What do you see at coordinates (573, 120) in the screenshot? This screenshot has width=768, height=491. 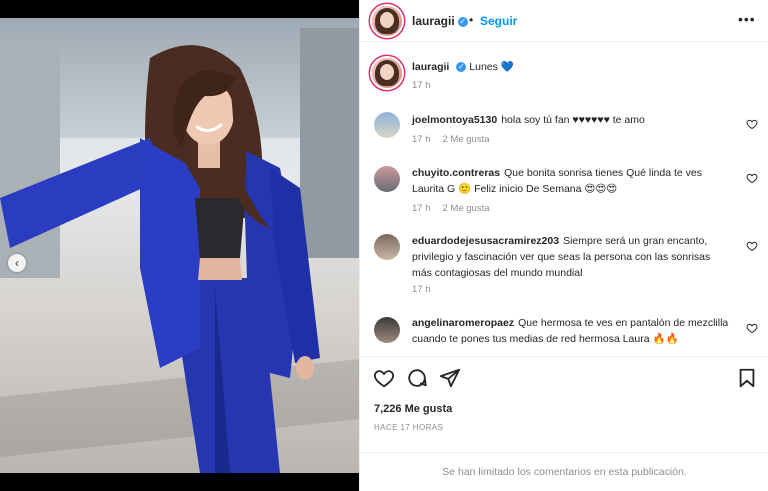 I see `comment-text: hola soy tú fan ♥♥♥♥♥♥ te amo` at bounding box center [573, 120].